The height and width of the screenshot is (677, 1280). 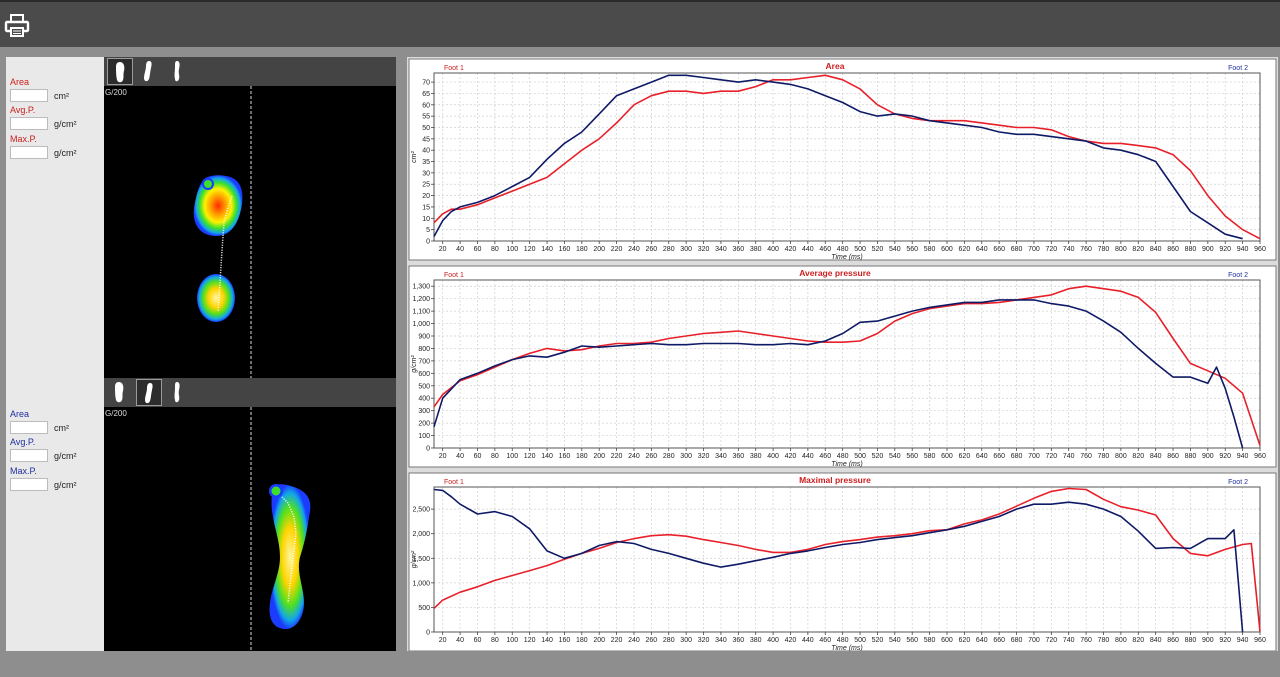 What do you see at coordinates (424, 361) in the screenshot?
I see `y-tick-label: 700` at bounding box center [424, 361].